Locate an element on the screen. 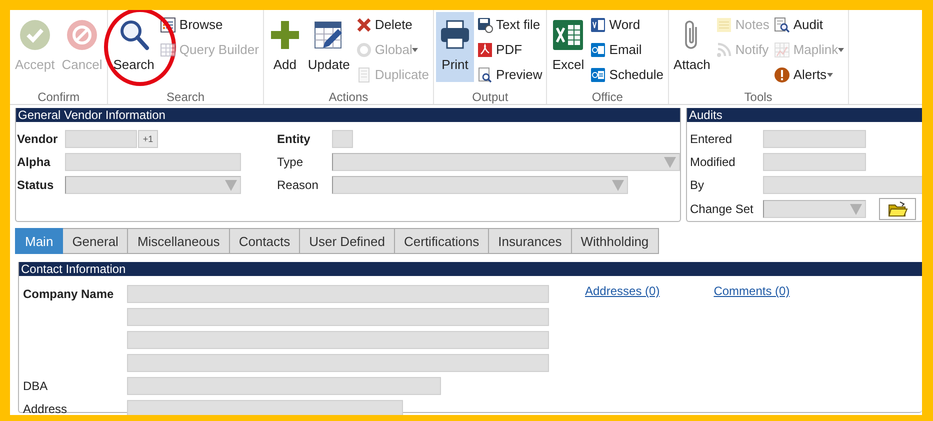 The image size is (933, 421). ribbon-button: Add is located at coordinates (285, 47).